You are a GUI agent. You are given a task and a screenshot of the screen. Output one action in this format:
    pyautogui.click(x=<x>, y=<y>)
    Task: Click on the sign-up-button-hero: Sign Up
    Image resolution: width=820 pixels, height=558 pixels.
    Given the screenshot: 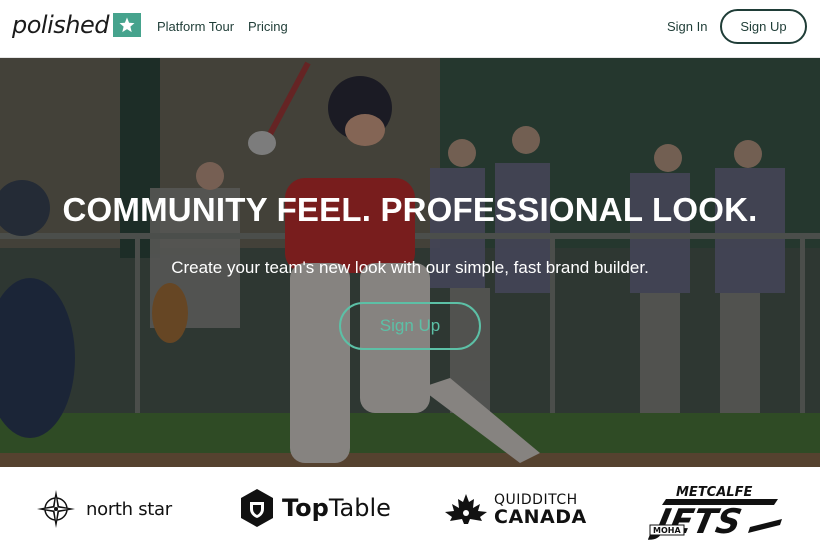 What is the action you would take?
    pyautogui.click(x=410, y=326)
    